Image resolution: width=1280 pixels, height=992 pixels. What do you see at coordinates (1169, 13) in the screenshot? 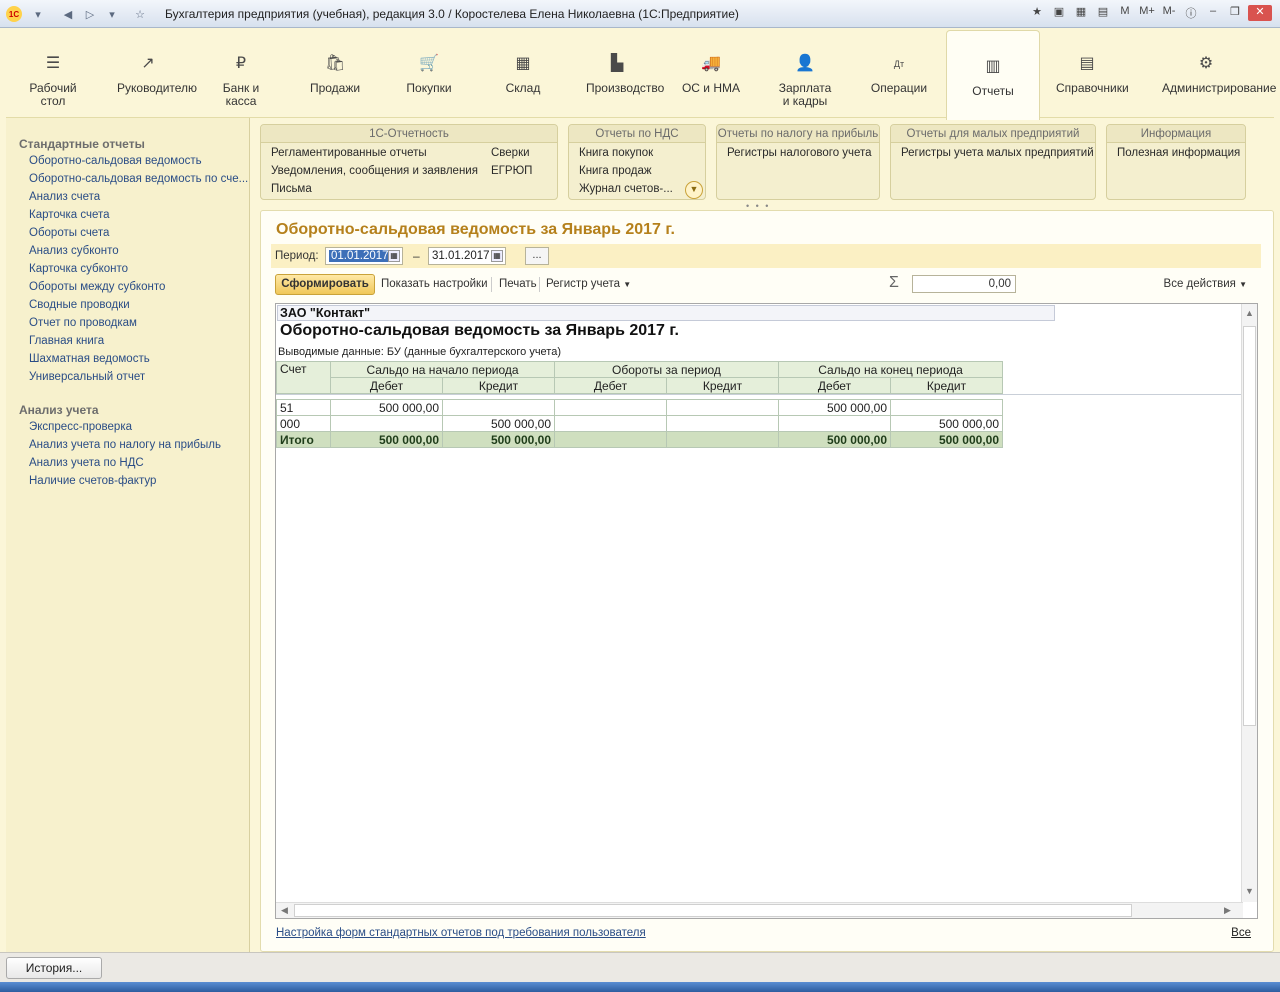
I see `memory-minus-button: M-` at bounding box center [1169, 13].